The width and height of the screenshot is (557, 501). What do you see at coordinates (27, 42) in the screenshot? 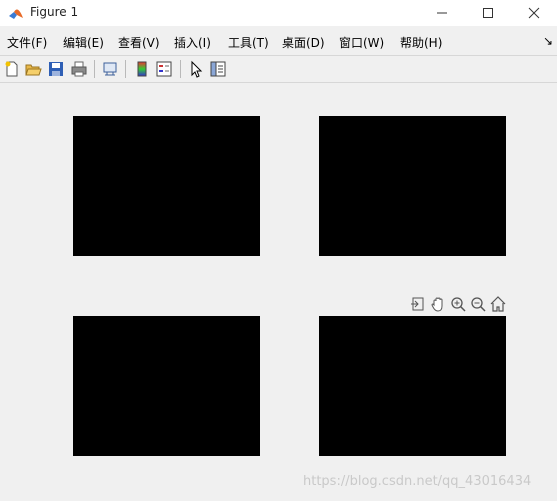
I see `menu-file: 文件(F)` at bounding box center [27, 42].